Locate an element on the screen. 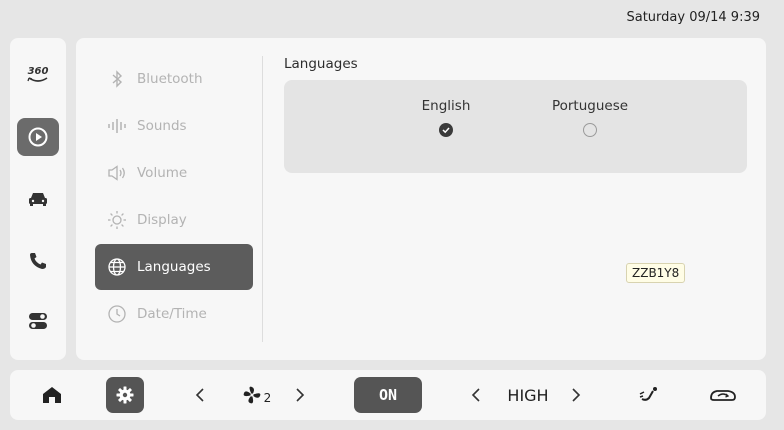 This screenshot has width=784, height=430. languages-card: English Portuguese is located at coordinates (515, 126).